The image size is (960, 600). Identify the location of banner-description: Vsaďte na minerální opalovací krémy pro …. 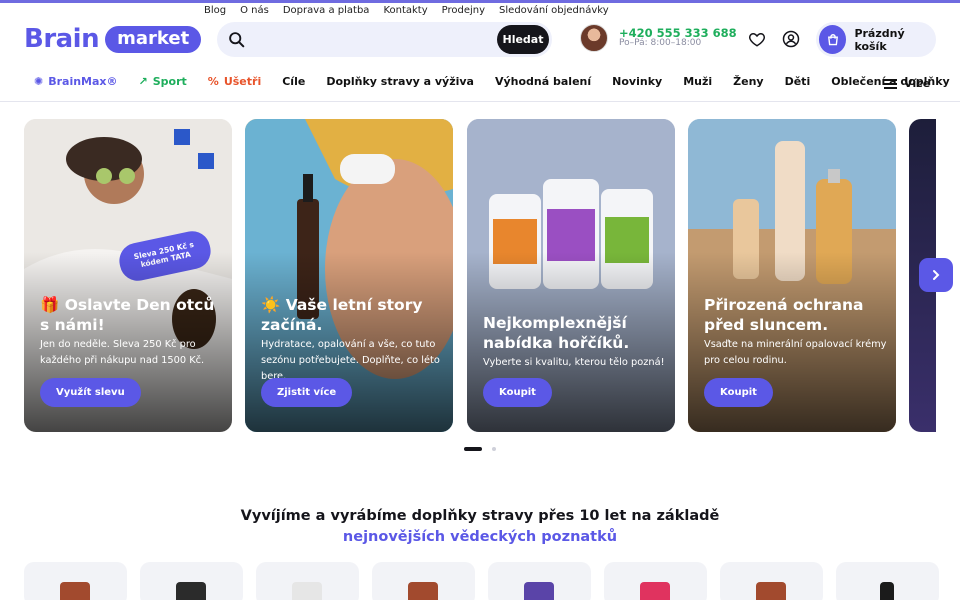
(795, 353).